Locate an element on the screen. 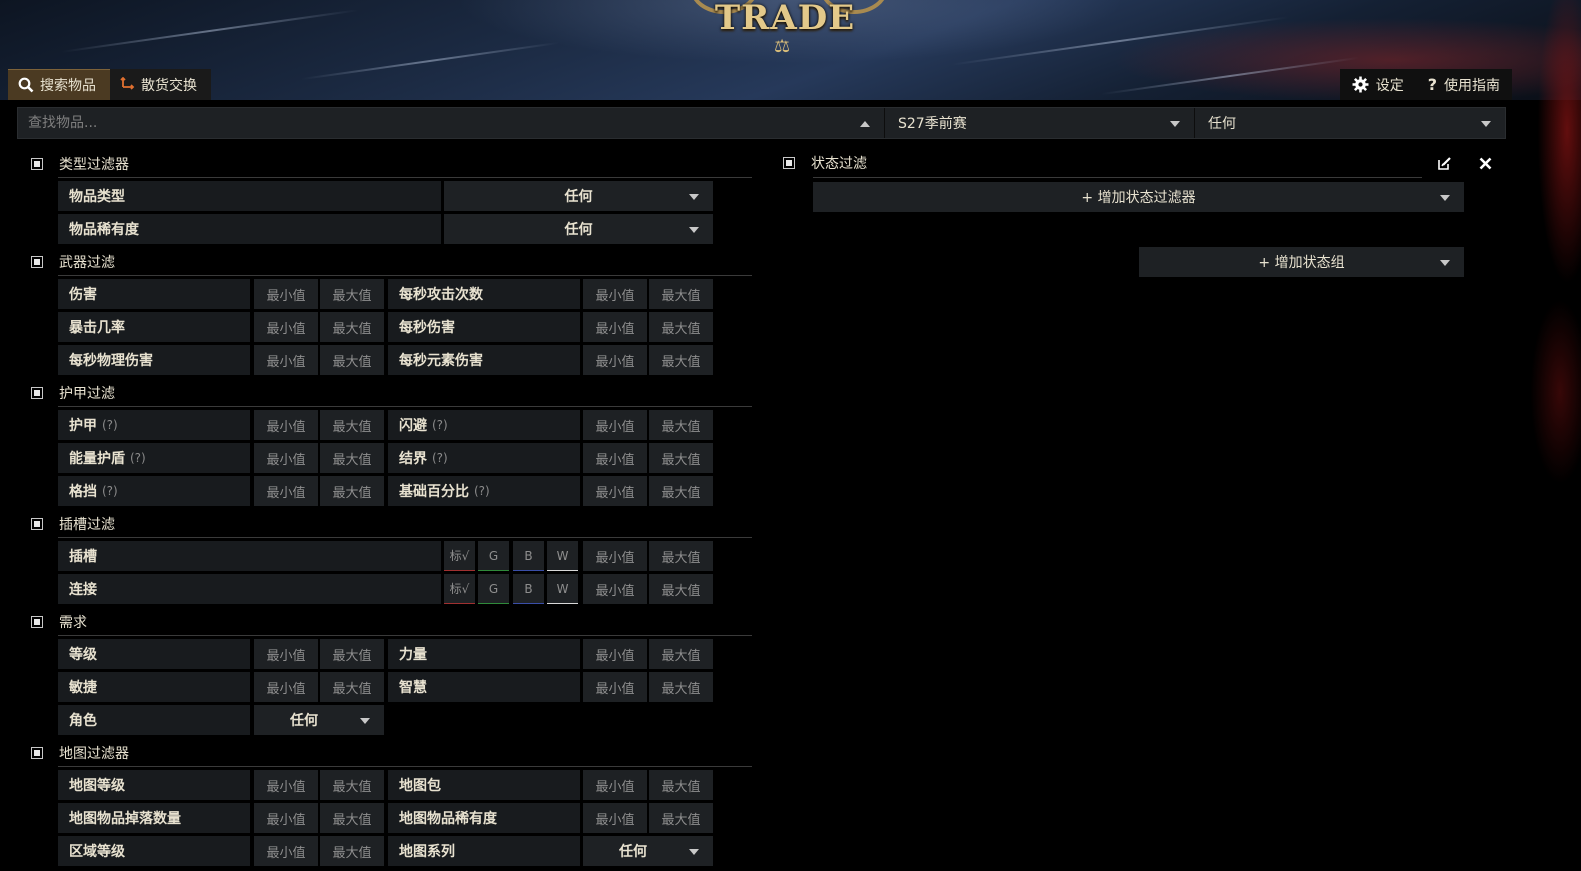 The width and height of the screenshot is (1581, 871). req-filter-toggle is located at coordinates (37, 622).